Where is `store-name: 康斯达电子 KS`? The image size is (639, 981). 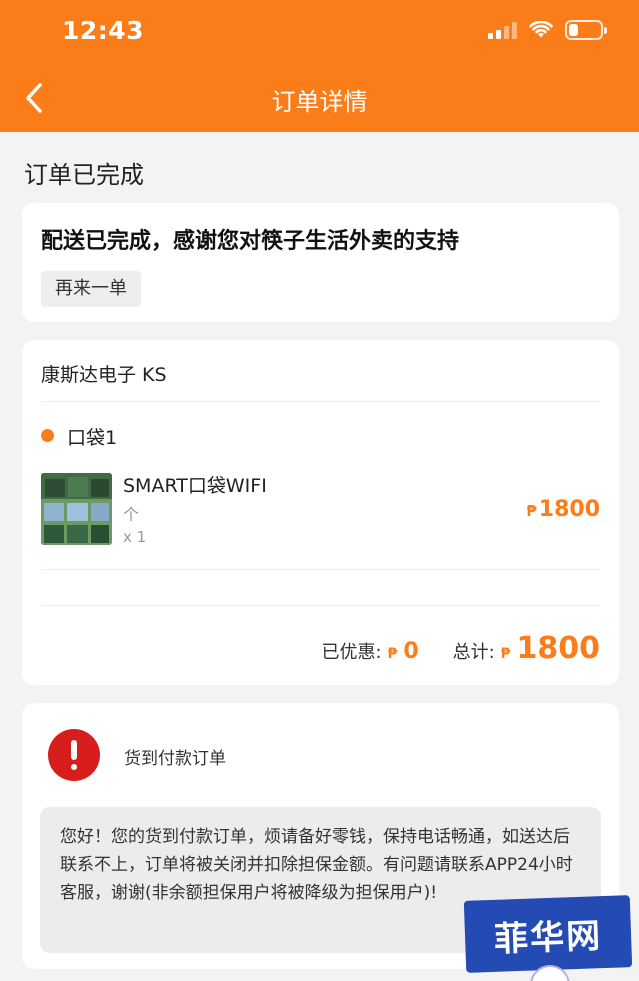 store-name: 康斯达电子 KS is located at coordinates (104, 373).